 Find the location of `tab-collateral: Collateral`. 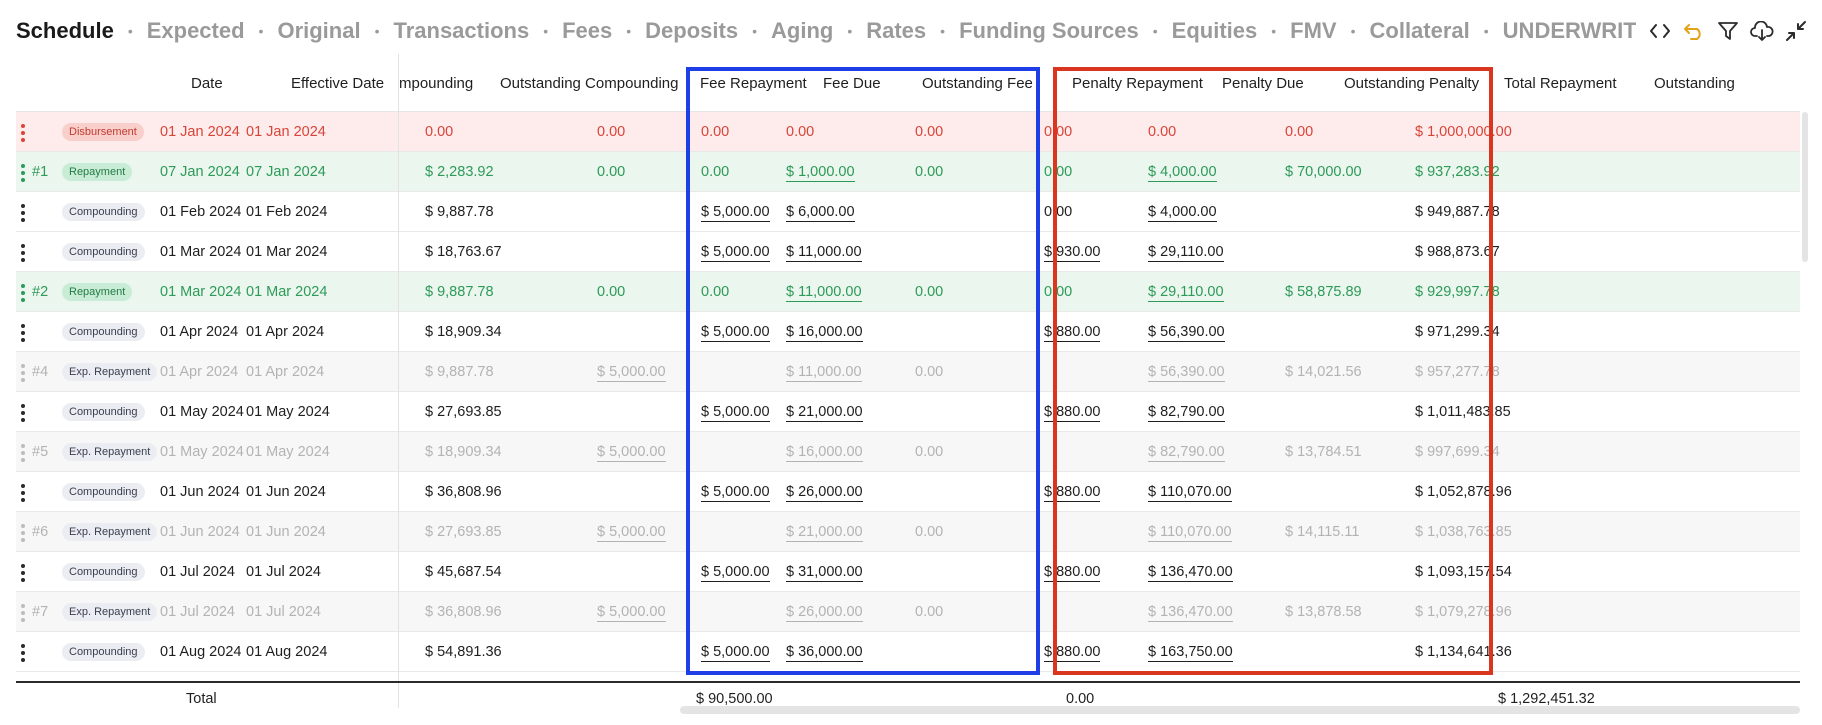

tab-collateral: Collateral is located at coordinates (1420, 31).